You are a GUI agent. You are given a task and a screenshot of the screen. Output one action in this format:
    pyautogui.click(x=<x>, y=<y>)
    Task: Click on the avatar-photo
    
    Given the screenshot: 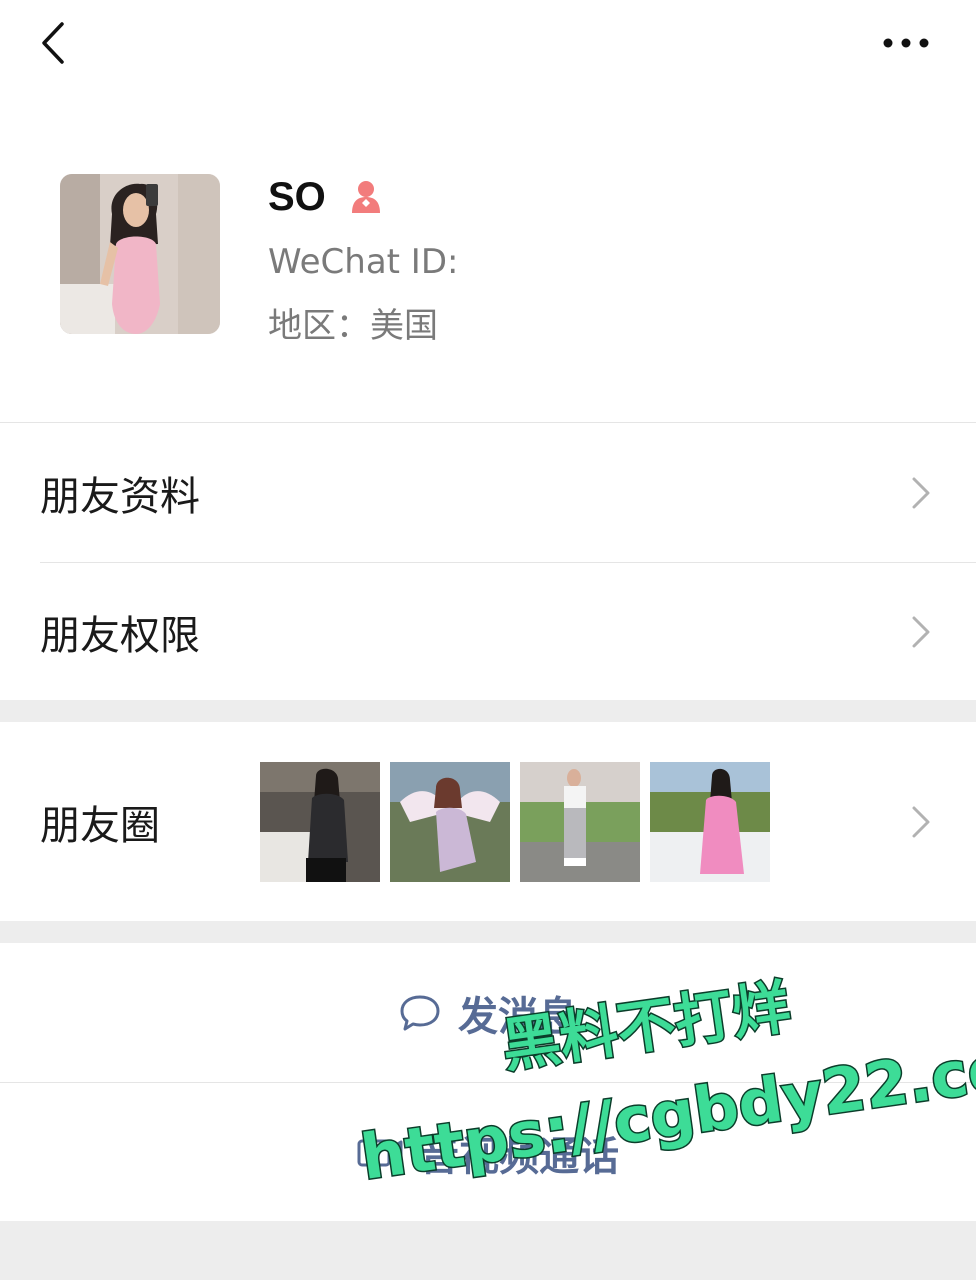 What is the action you would take?
    pyautogui.click(x=140, y=254)
    